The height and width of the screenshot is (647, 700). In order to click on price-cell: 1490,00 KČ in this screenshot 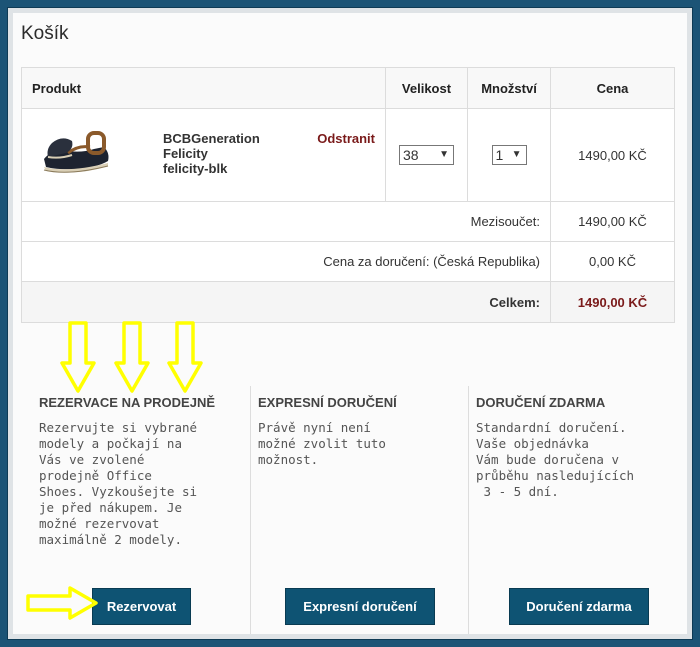, I will do `click(612, 155)`.